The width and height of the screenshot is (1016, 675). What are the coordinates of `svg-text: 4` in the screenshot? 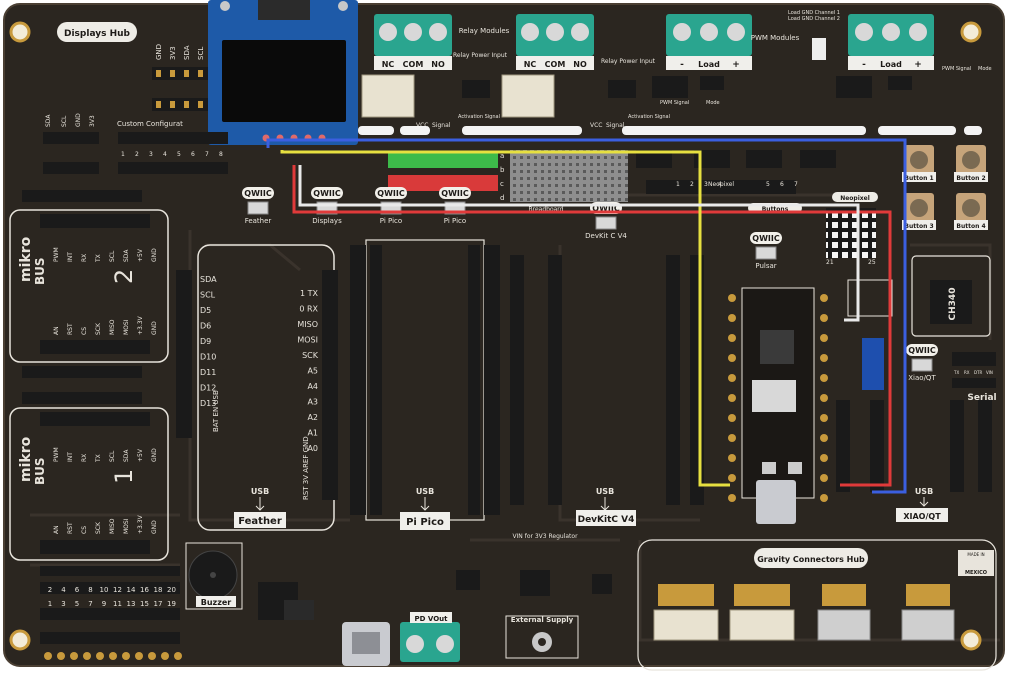 It's located at (165, 154).